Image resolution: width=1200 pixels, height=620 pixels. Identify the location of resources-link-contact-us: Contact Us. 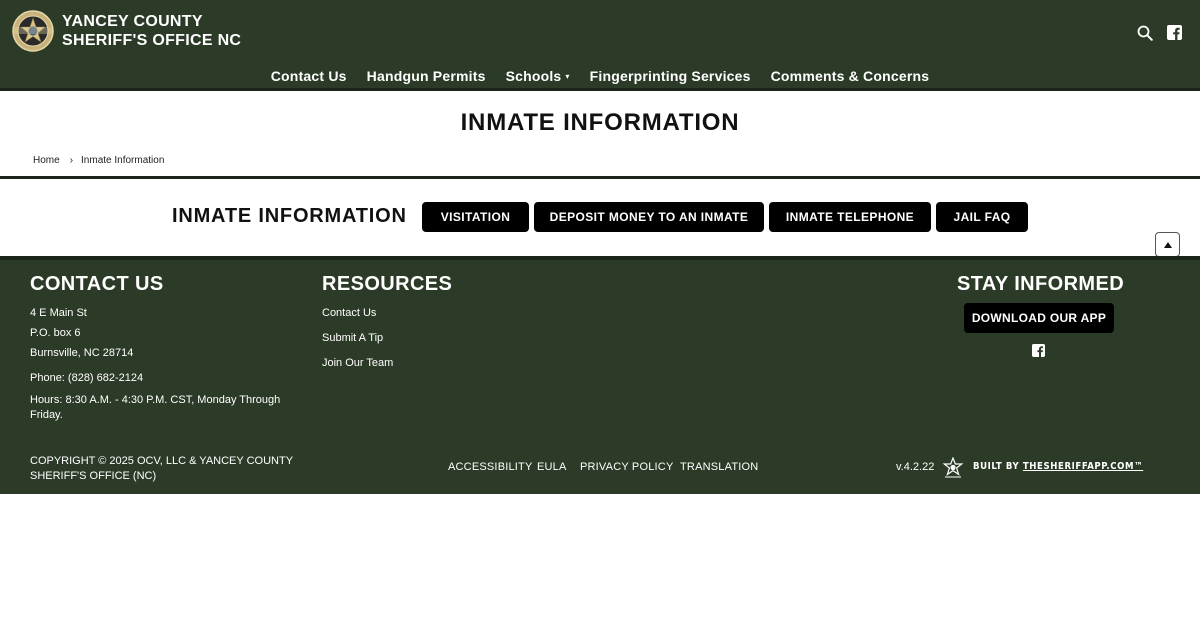
(349, 313).